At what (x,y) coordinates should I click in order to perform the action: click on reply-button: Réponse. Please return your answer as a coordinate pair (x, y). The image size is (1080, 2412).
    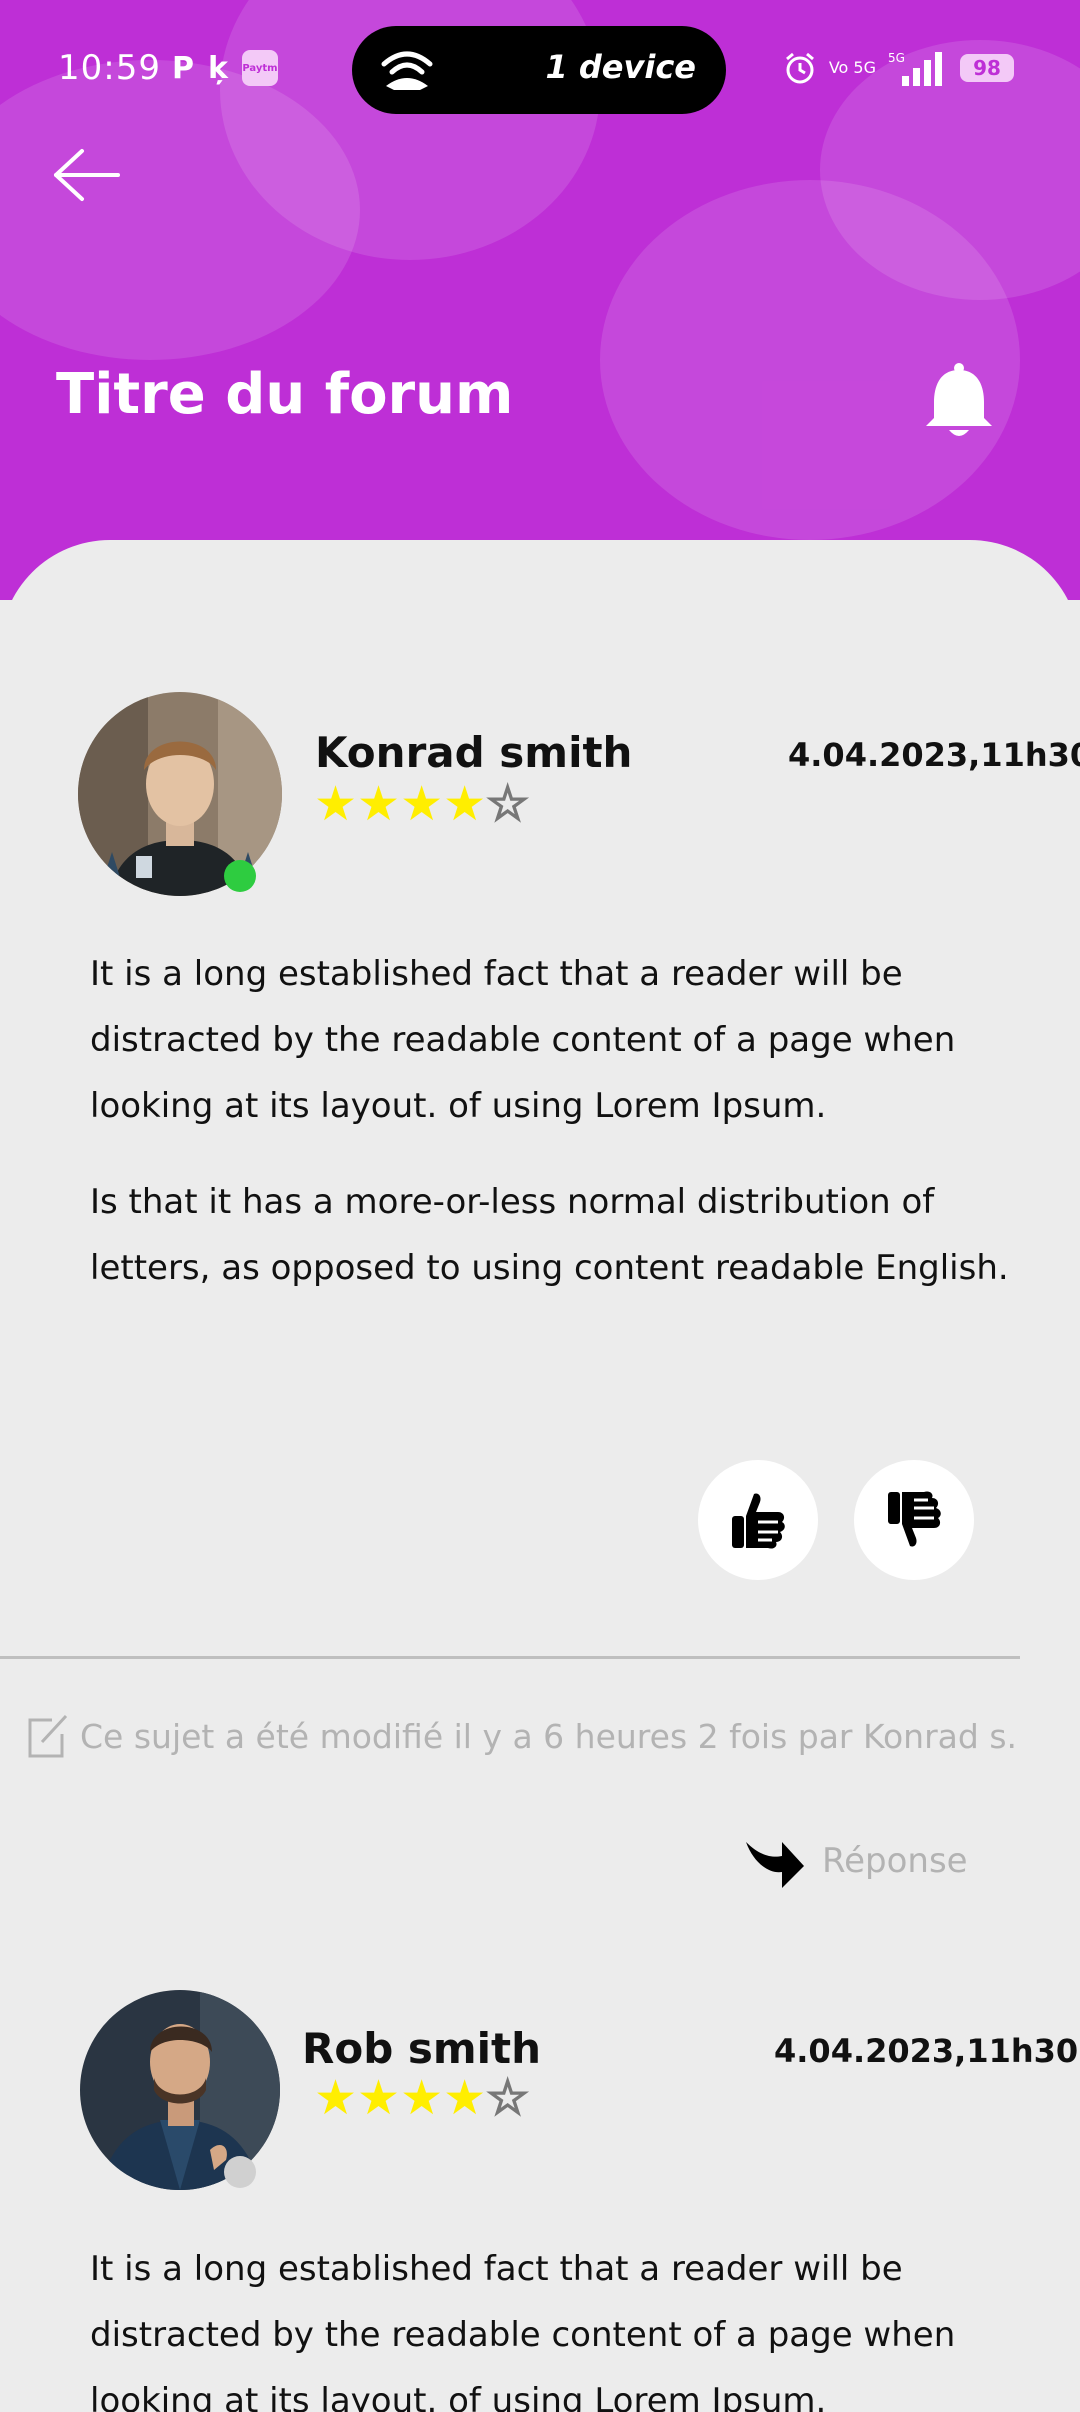
    Looking at the image, I should click on (855, 1861).